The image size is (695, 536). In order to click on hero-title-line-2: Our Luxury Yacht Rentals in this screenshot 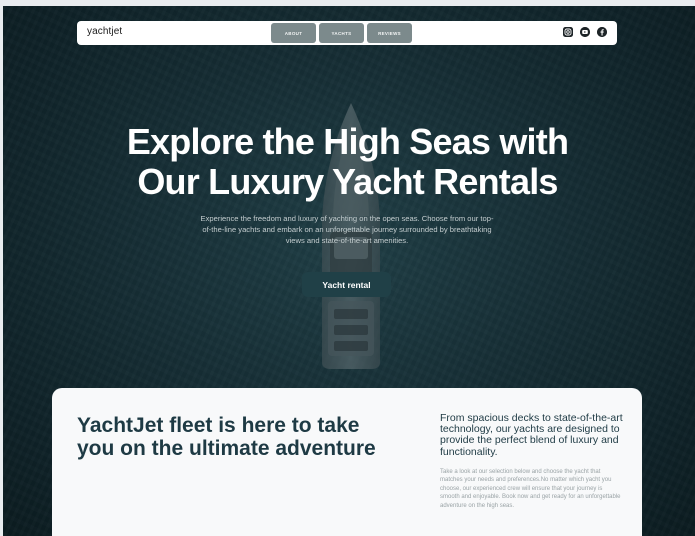, I will do `click(347, 181)`.